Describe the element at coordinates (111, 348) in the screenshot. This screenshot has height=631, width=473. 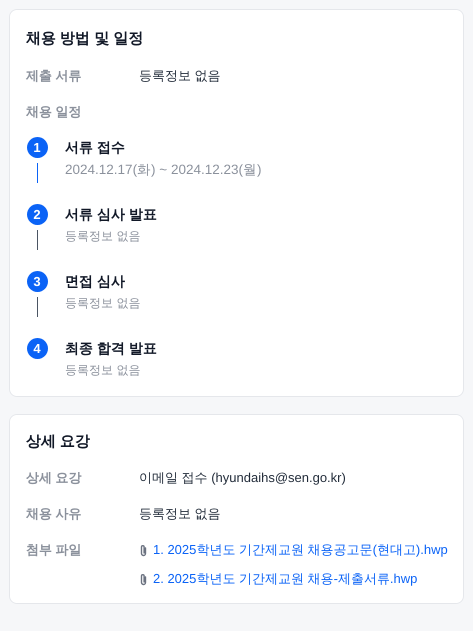
I see `step-title: 최종 합격 발표` at that location.